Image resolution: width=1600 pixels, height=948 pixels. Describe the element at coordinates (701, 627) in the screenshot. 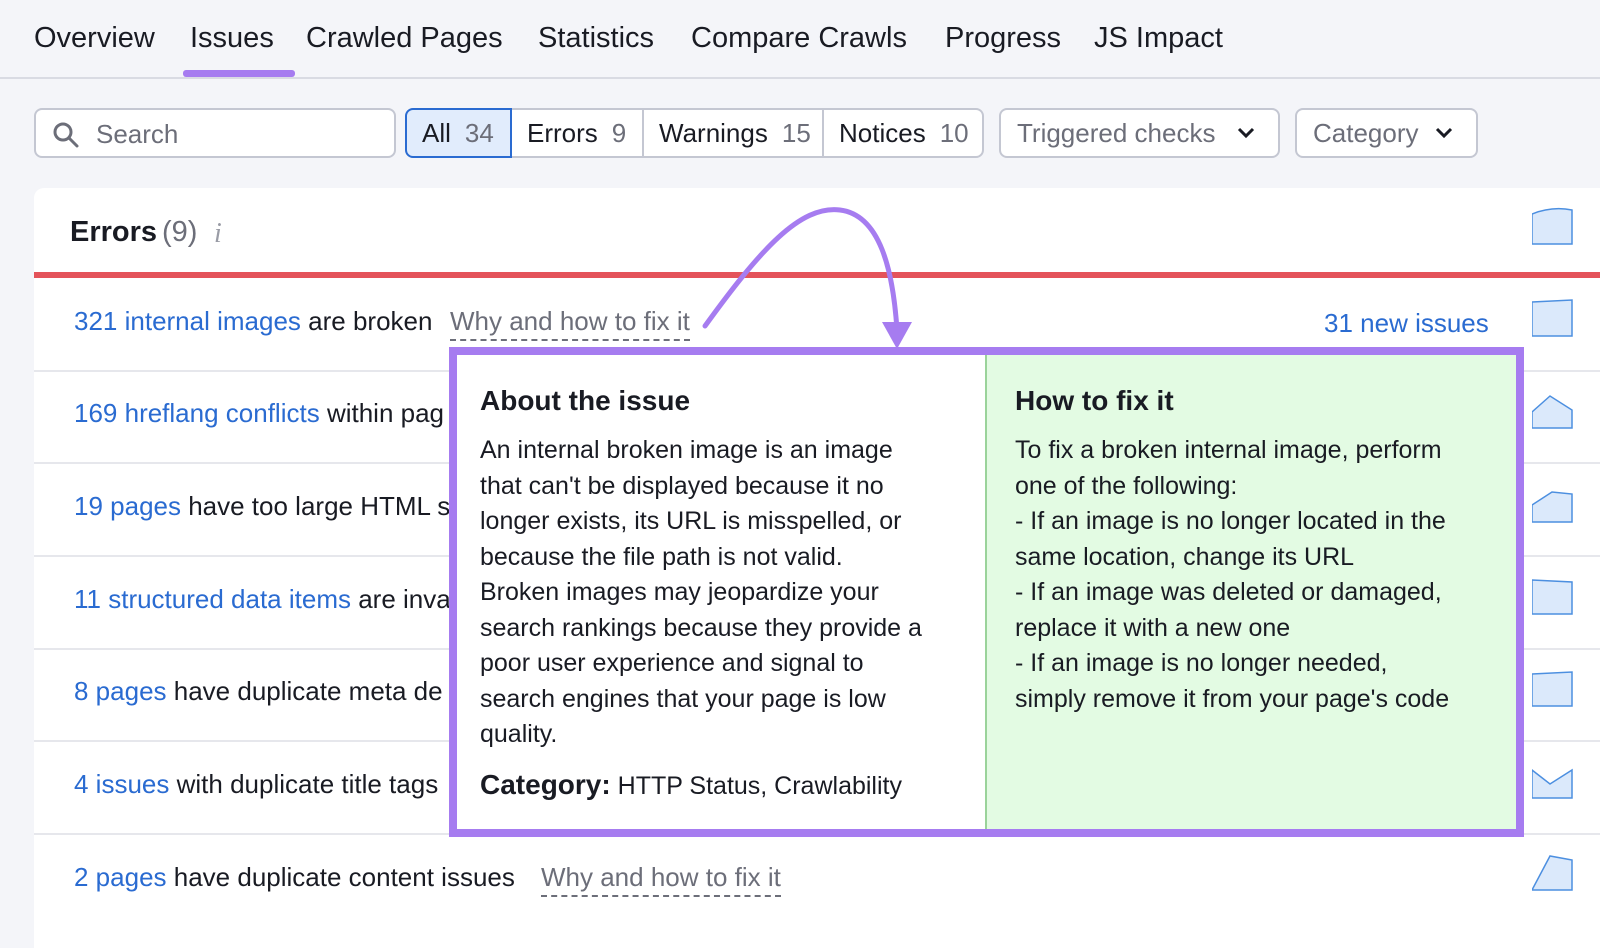

I see `about-line: search rankings because they provide a` at that location.